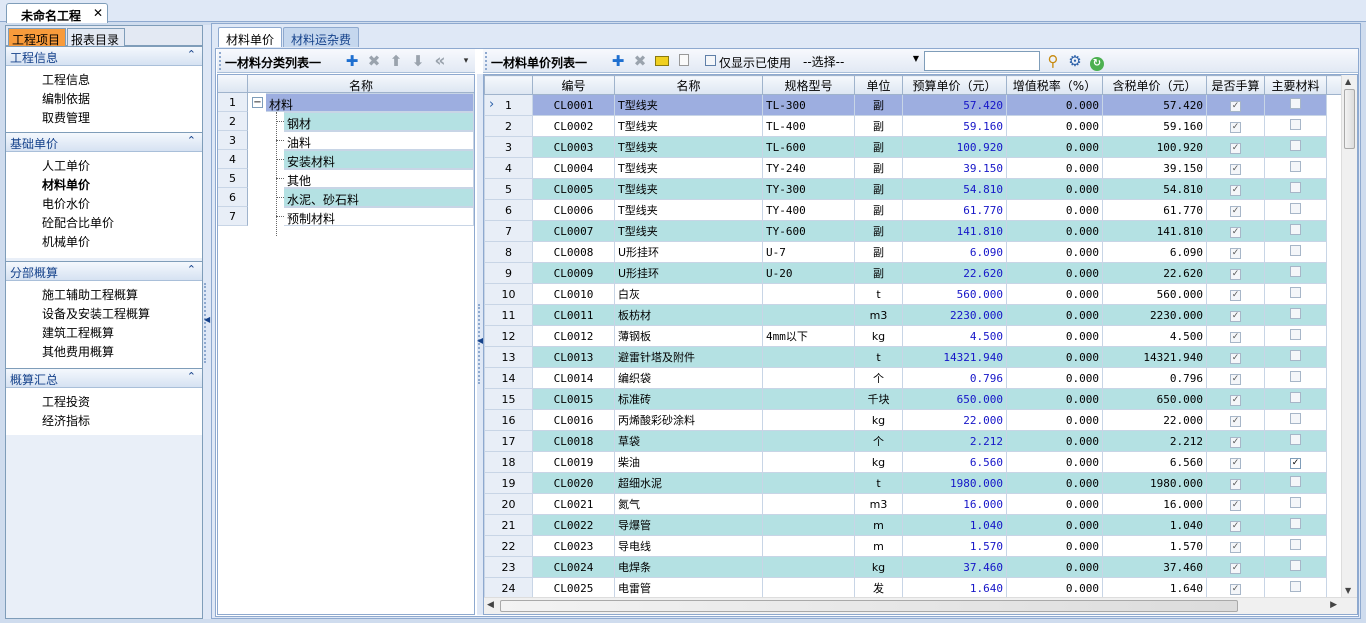 The height and width of the screenshot is (623, 1366). I want to click on tax-included-price: 141.810, so click(1154, 231).